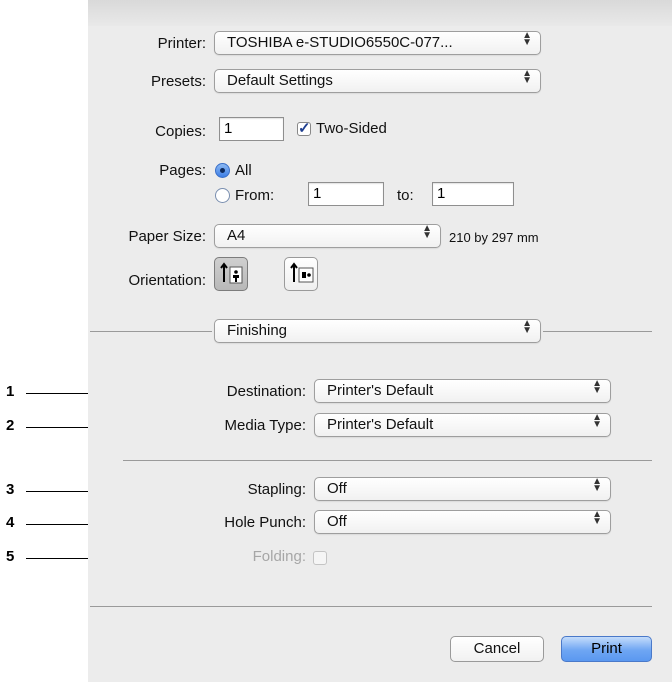  I want to click on presets-label: Presets:, so click(178, 81).